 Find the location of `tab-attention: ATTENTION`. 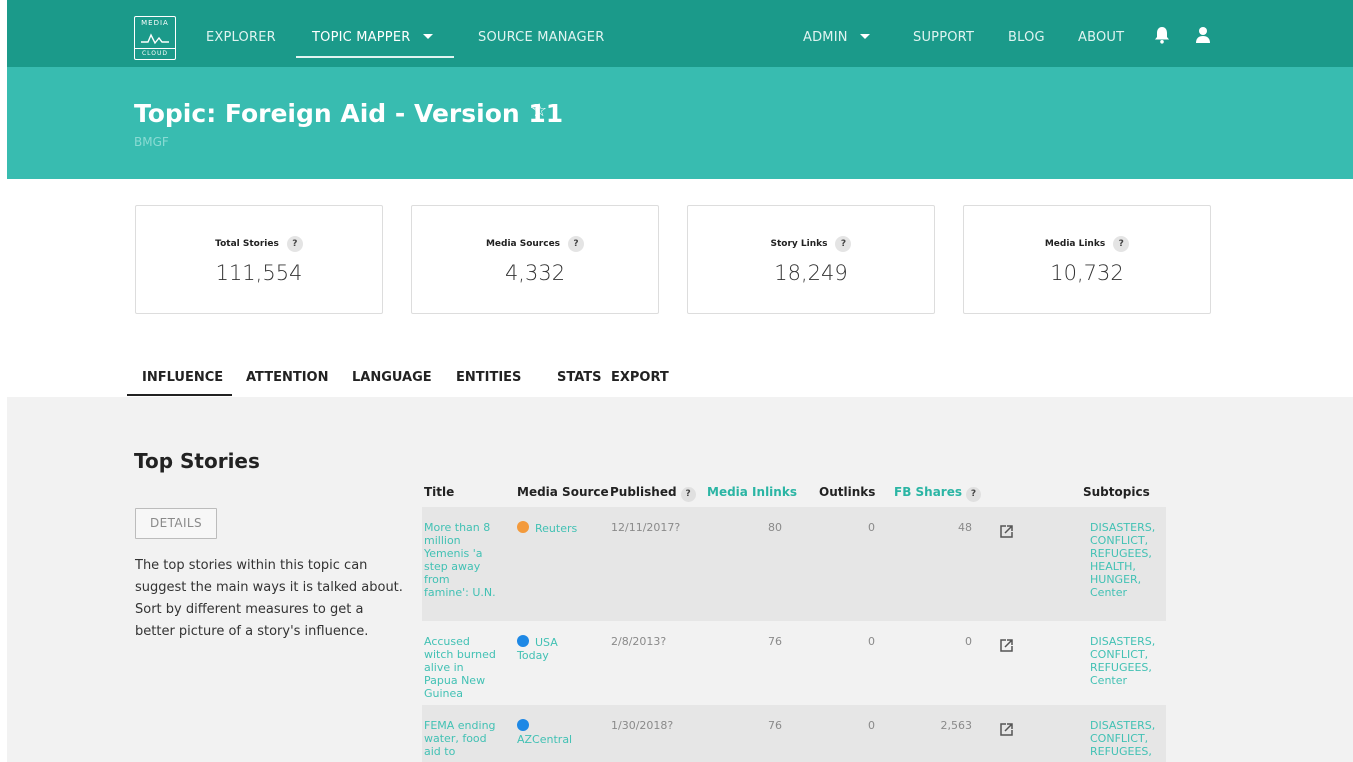

tab-attention: ATTENTION is located at coordinates (287, 377).